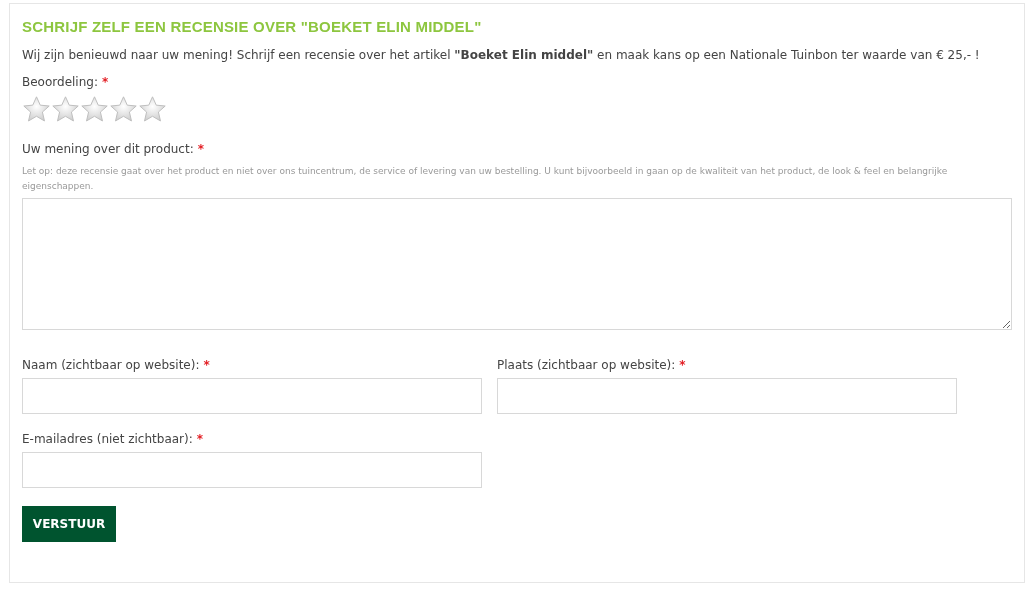  Describe the element at coordinates (501, 55) in the screenshot. I see `intro-text: Wij zijn benieuwd naar uw mening! Schrijf een recensie over het artikel "Boeket Elin middel" en maak kans op een Nationale Tuinbon ter waarde van € 25,- !` at that location.